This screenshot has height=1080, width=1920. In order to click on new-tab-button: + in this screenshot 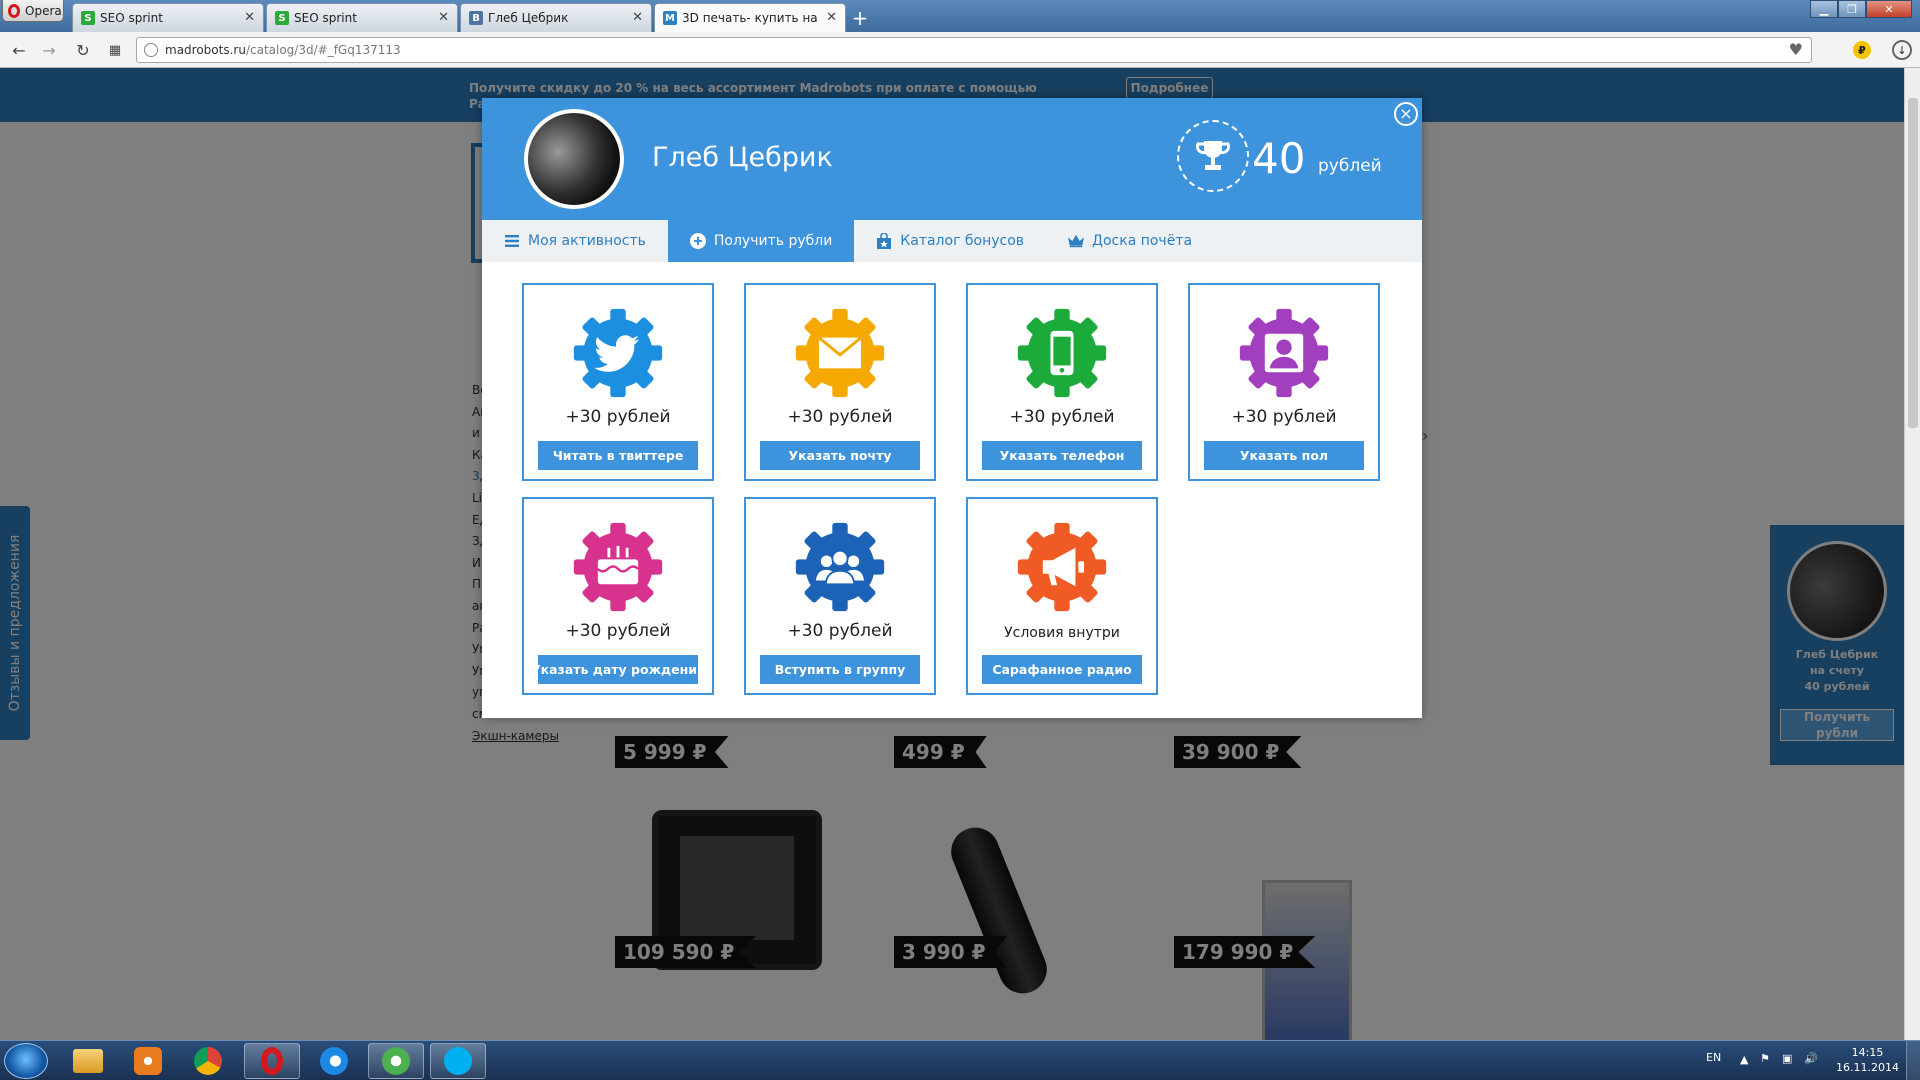, I will do `click(860, 17)`.